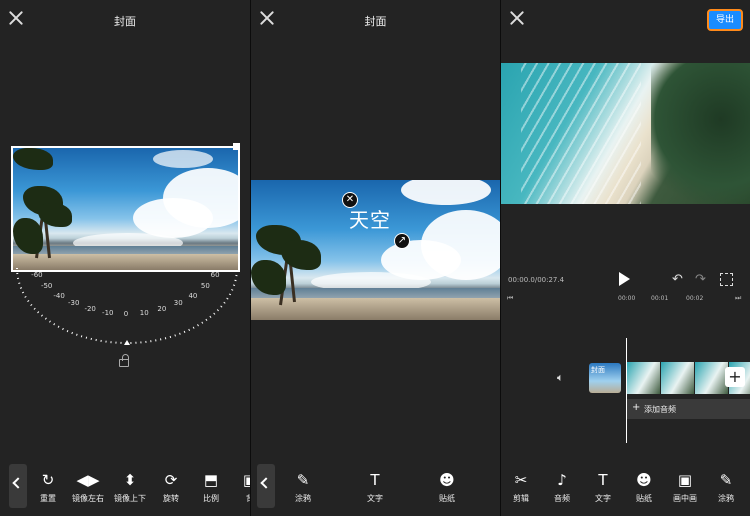 This screenshot has width=750, height=516. What do you see at coordinates (726, 279) in the screenshot?
I see `fullscreen-icon` at bounding box center [726, 279].